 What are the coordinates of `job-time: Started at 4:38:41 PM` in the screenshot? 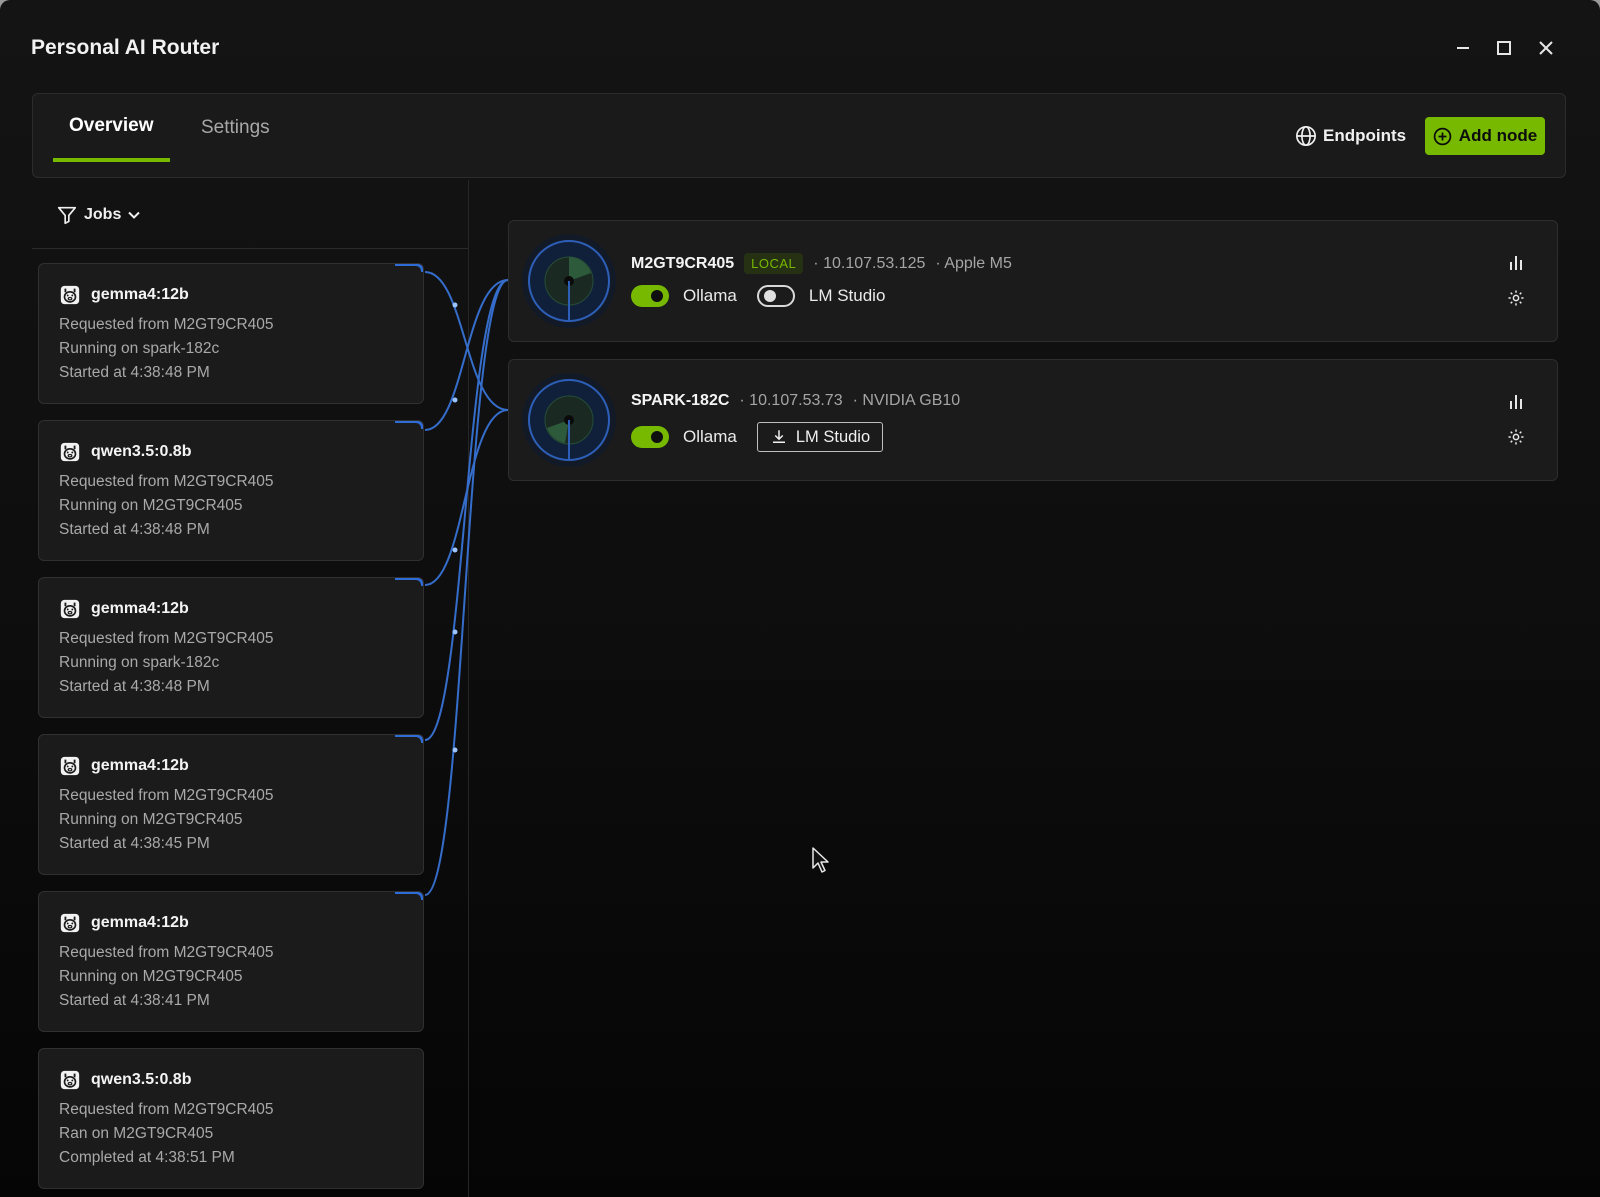 It's located at (134, 1000).